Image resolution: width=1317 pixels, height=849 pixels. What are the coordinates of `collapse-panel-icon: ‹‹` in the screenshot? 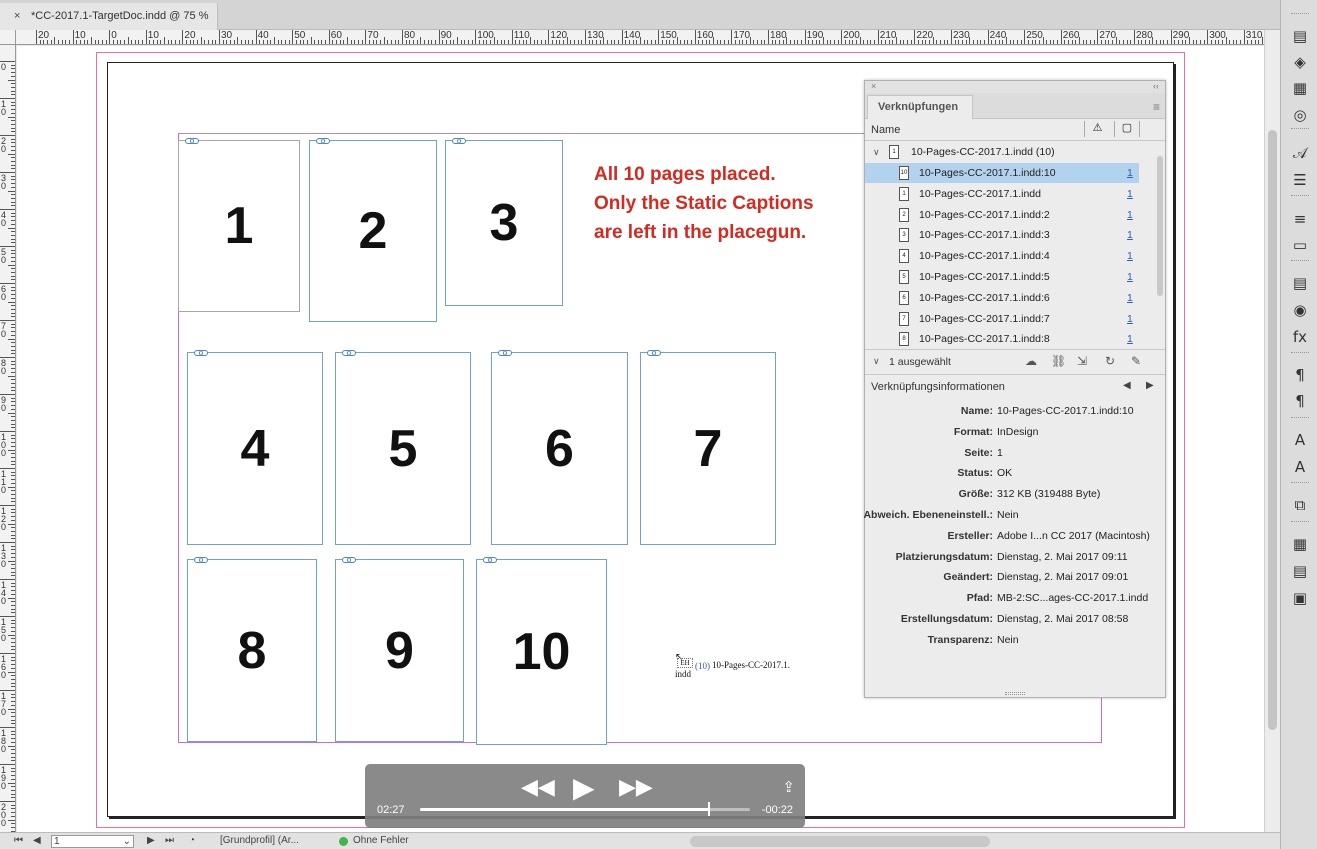 It's located at (1156, 86).